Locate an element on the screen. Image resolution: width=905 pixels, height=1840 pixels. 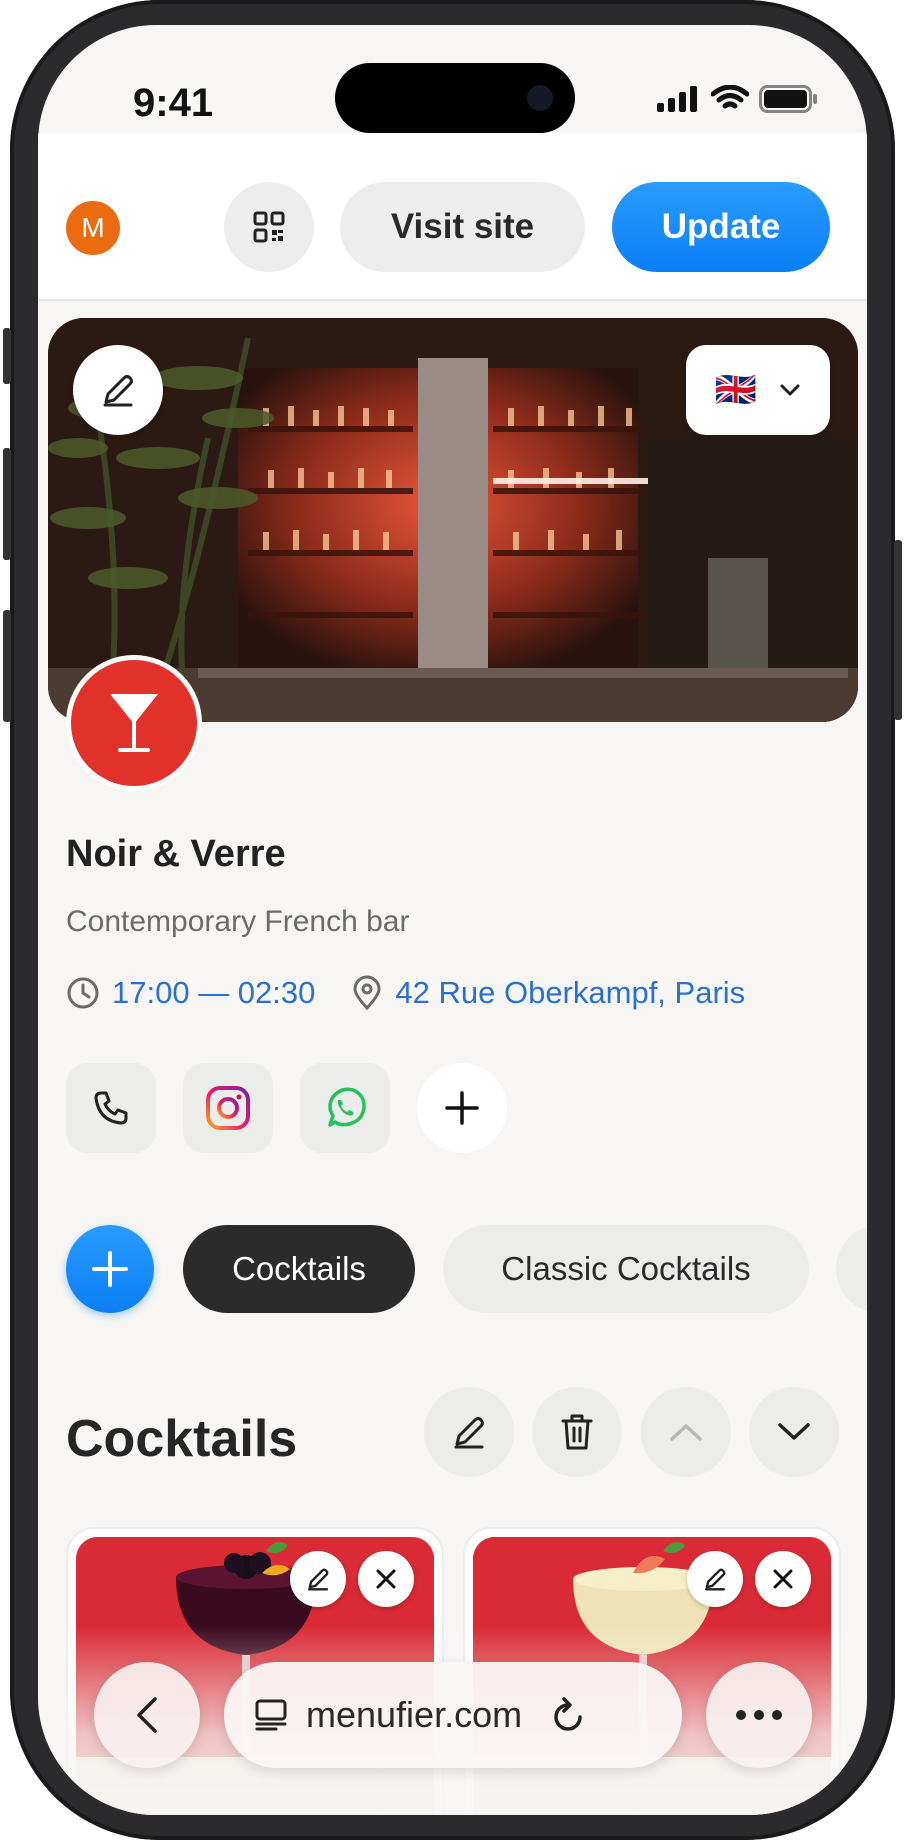
venue-description: Contemporary French bar is located at coordinates (238, 921).